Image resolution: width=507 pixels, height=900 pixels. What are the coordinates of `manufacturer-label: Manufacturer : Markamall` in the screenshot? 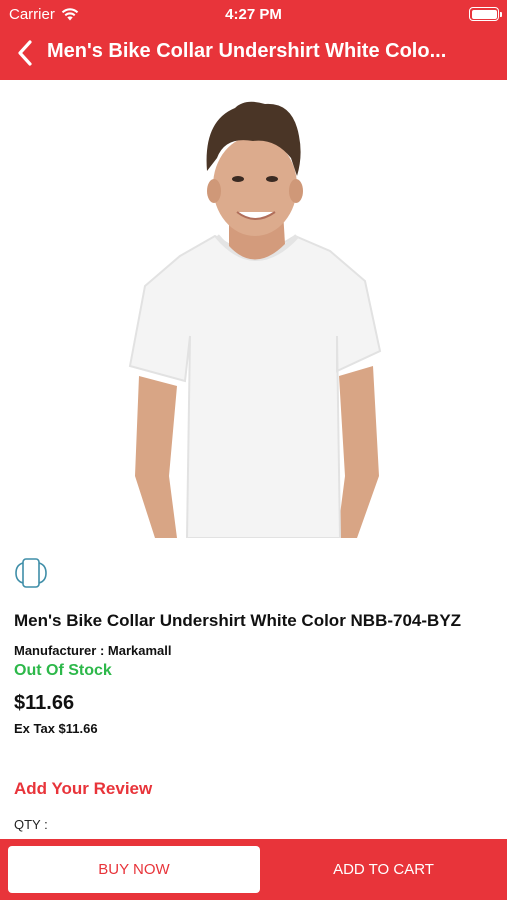 It's located at (93, 650).